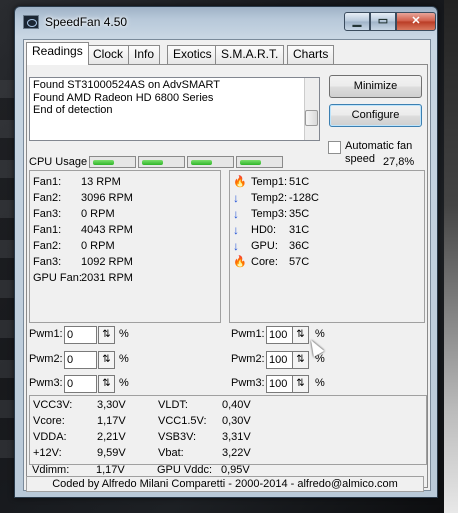 Image resolution: width=458 pixels, height=513 pixels. What do you see at coordinates (311, 118) in the screenshot?
I see `log-scrollbar-thumb` at bounding box center [311, 118].